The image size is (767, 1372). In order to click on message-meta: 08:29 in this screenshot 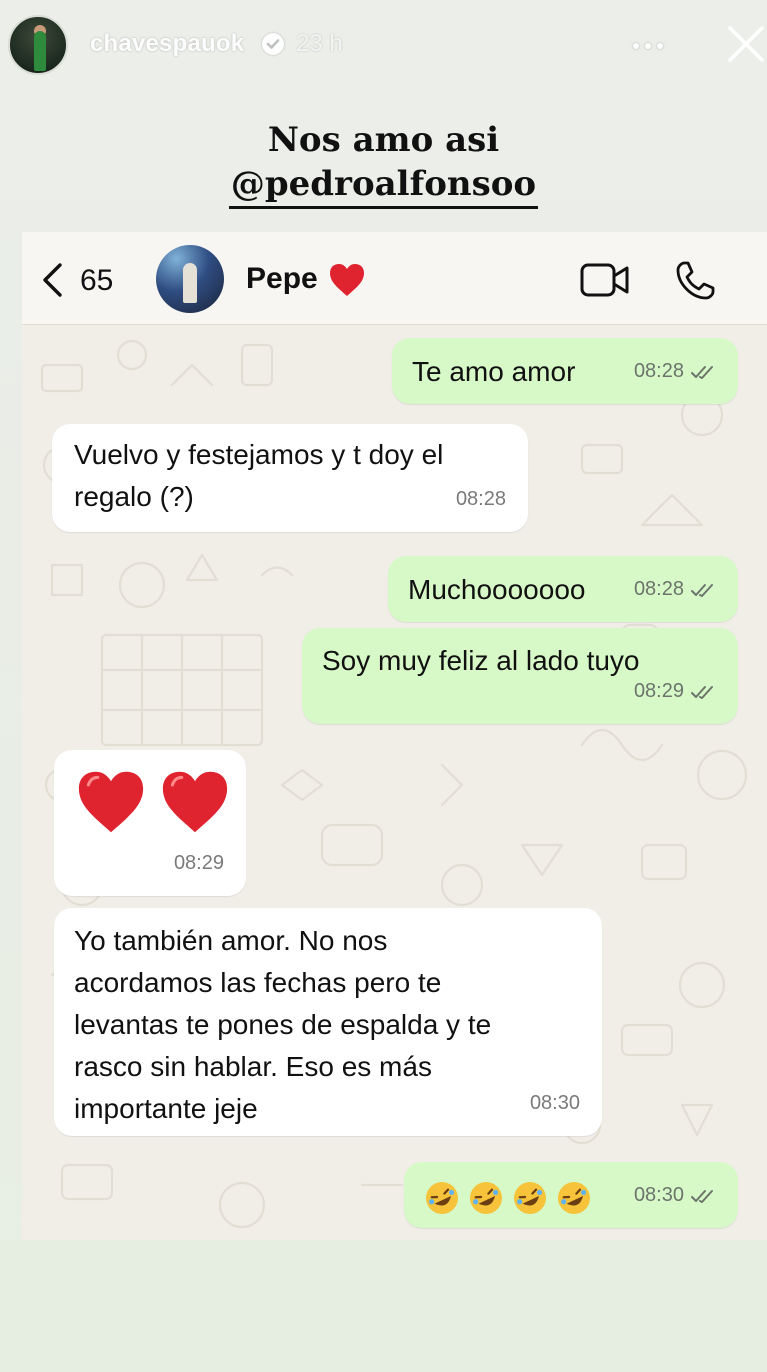, I will do `click(675, 691)`.